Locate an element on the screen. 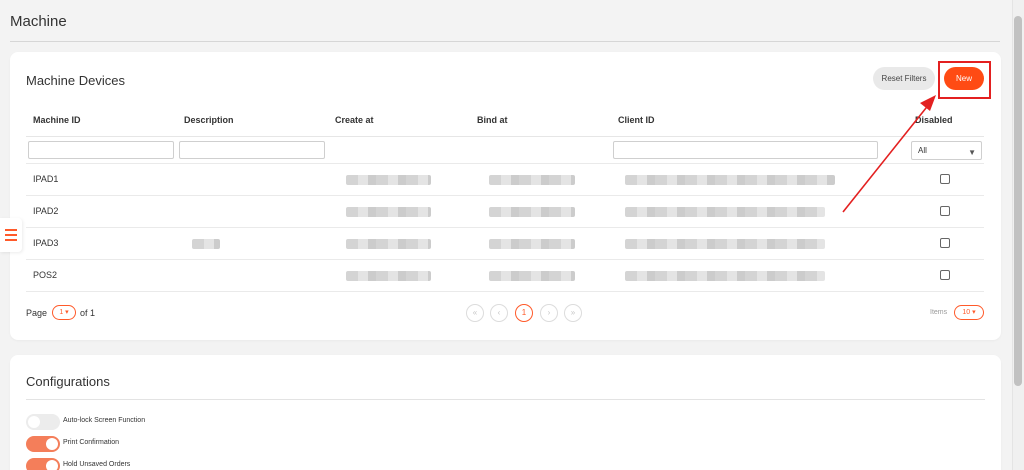 The image size is (1024, 470). next-page-button: › is located at coordinates (549, 313).